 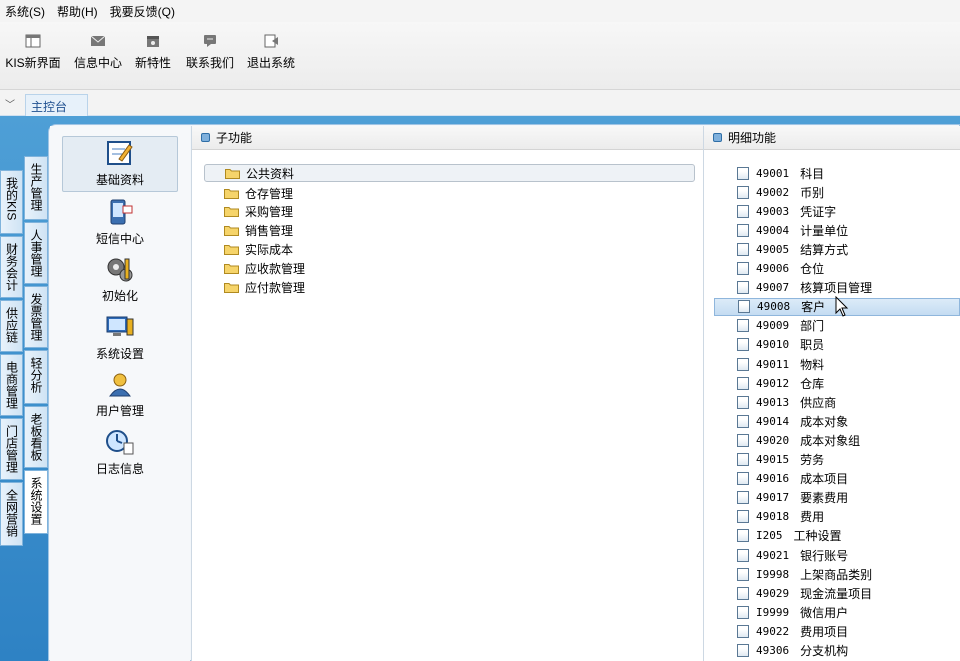 What do you see at coordinates (773, 192) in the screenshot?
I see `detail-code: 49002` at bounding box center [773, 192].